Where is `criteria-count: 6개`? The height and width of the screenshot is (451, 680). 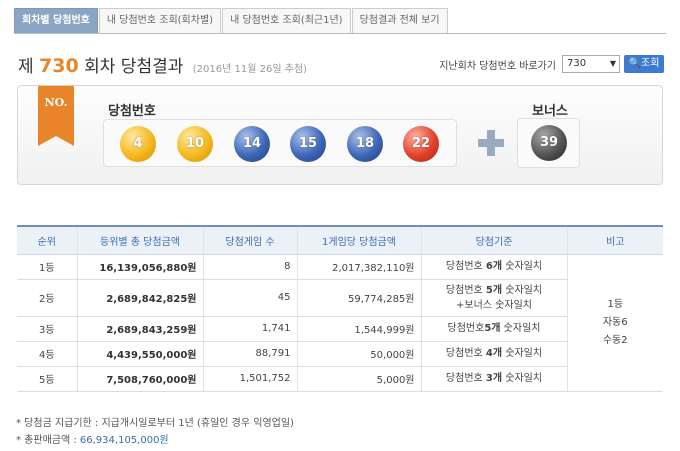
criteria-count: 6개 is located at coordinates (494, 266).